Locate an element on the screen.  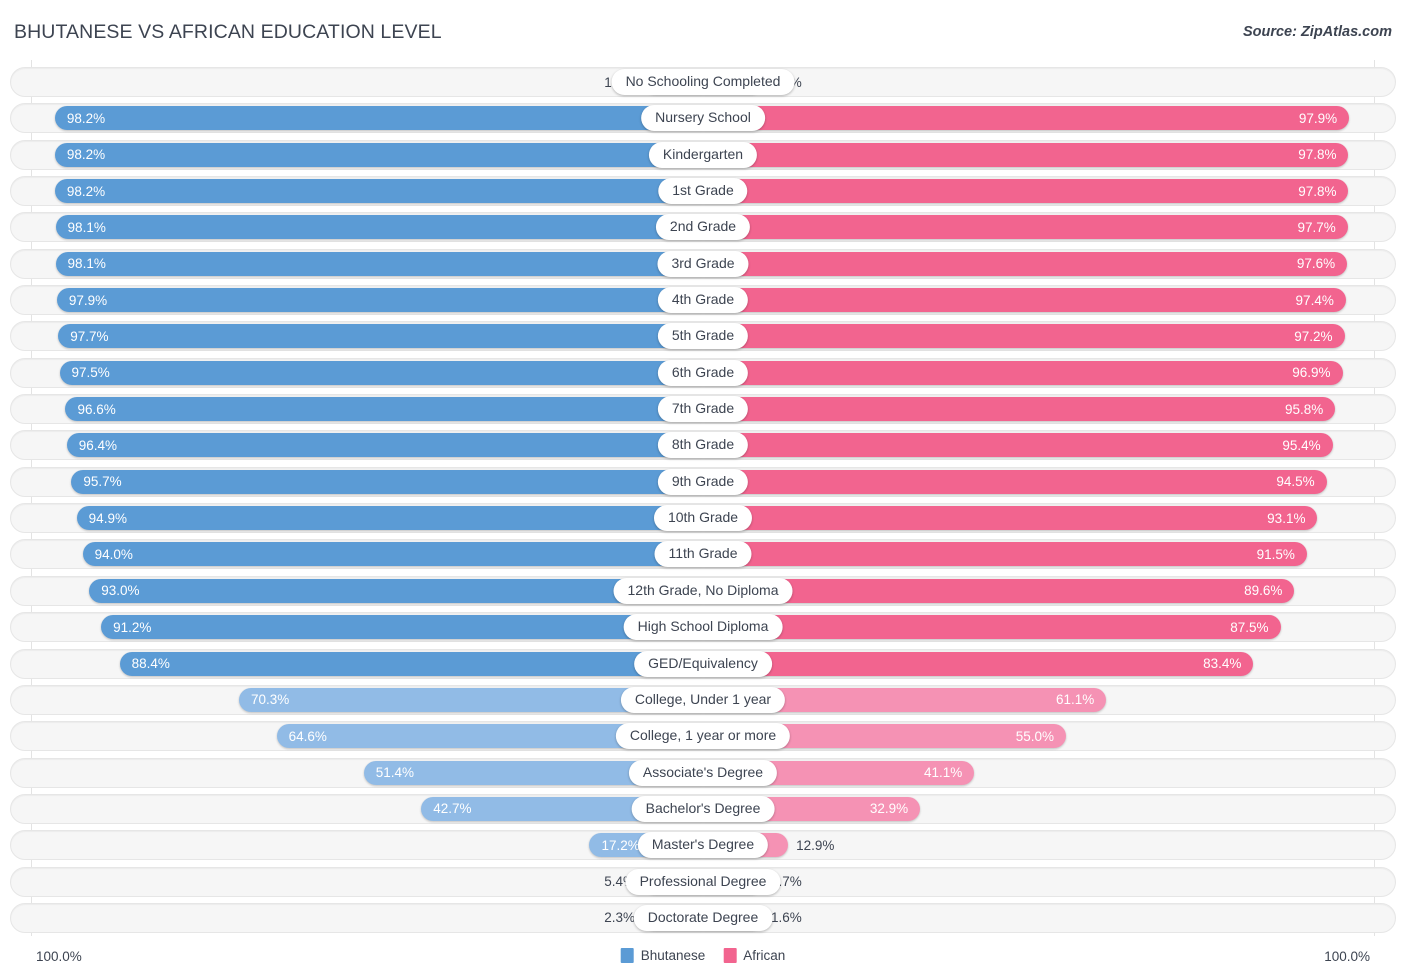
bar-bhutanese: 91.2% is located at coordinates (402, 627).